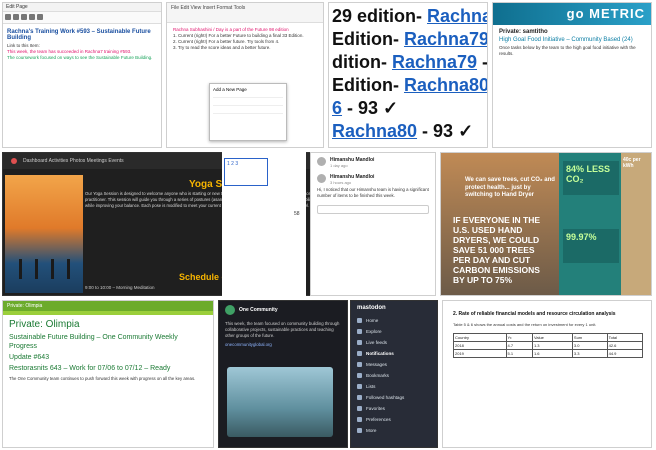  Describe the element at coordinates (523, 32) in the screenshot. I see `page-heading: Private: samtitho` at that location.